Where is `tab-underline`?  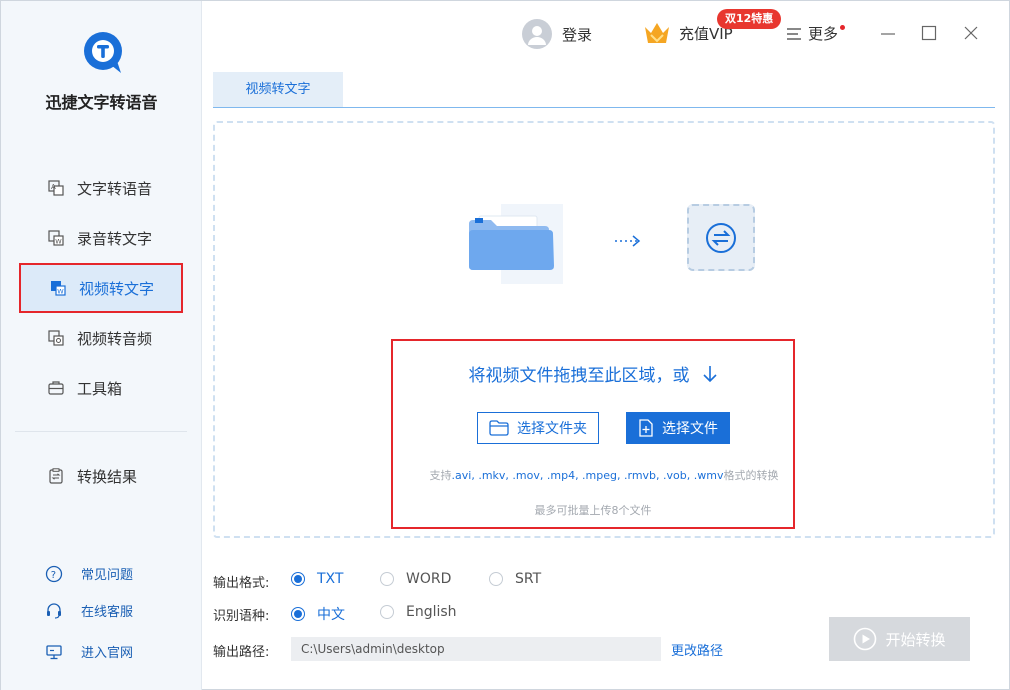 tab-underline is located at coordinates (604, 107).